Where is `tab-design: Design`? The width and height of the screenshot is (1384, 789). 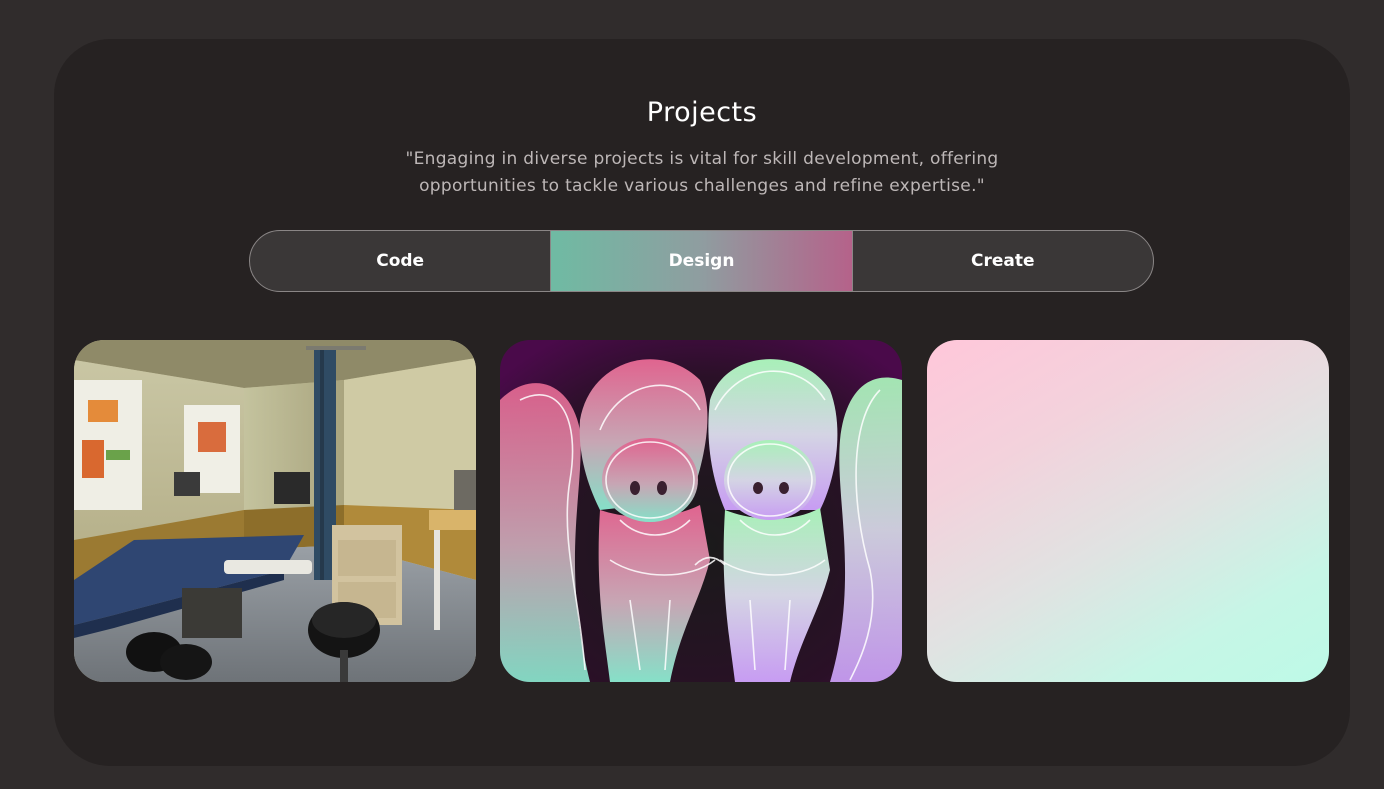
tab-design: Design is located at coordinates (701, 261).